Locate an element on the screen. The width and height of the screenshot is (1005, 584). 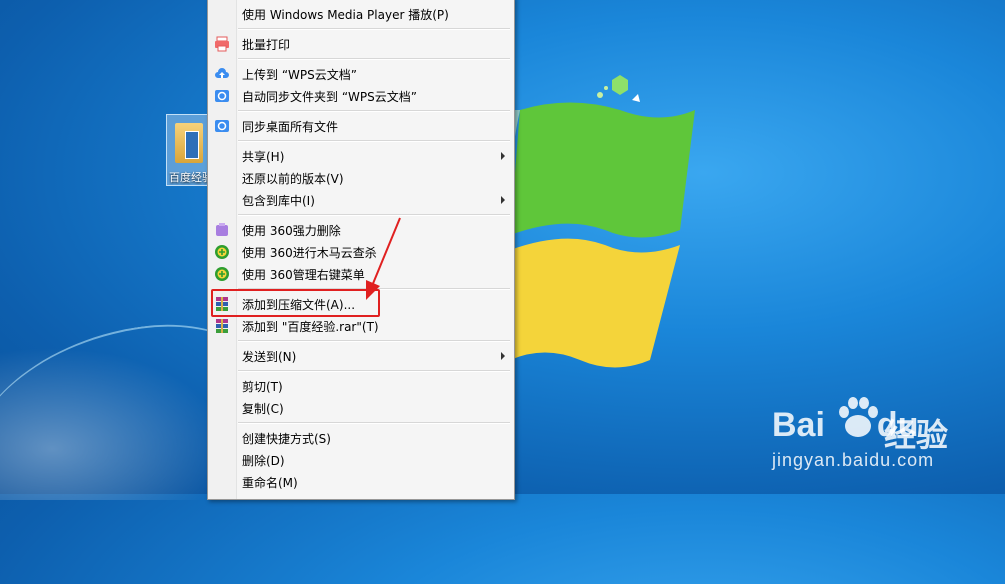
menu-item-play-wmp: 使用 Windows Media Player 播放(P) is located at coordinates (361, 14).